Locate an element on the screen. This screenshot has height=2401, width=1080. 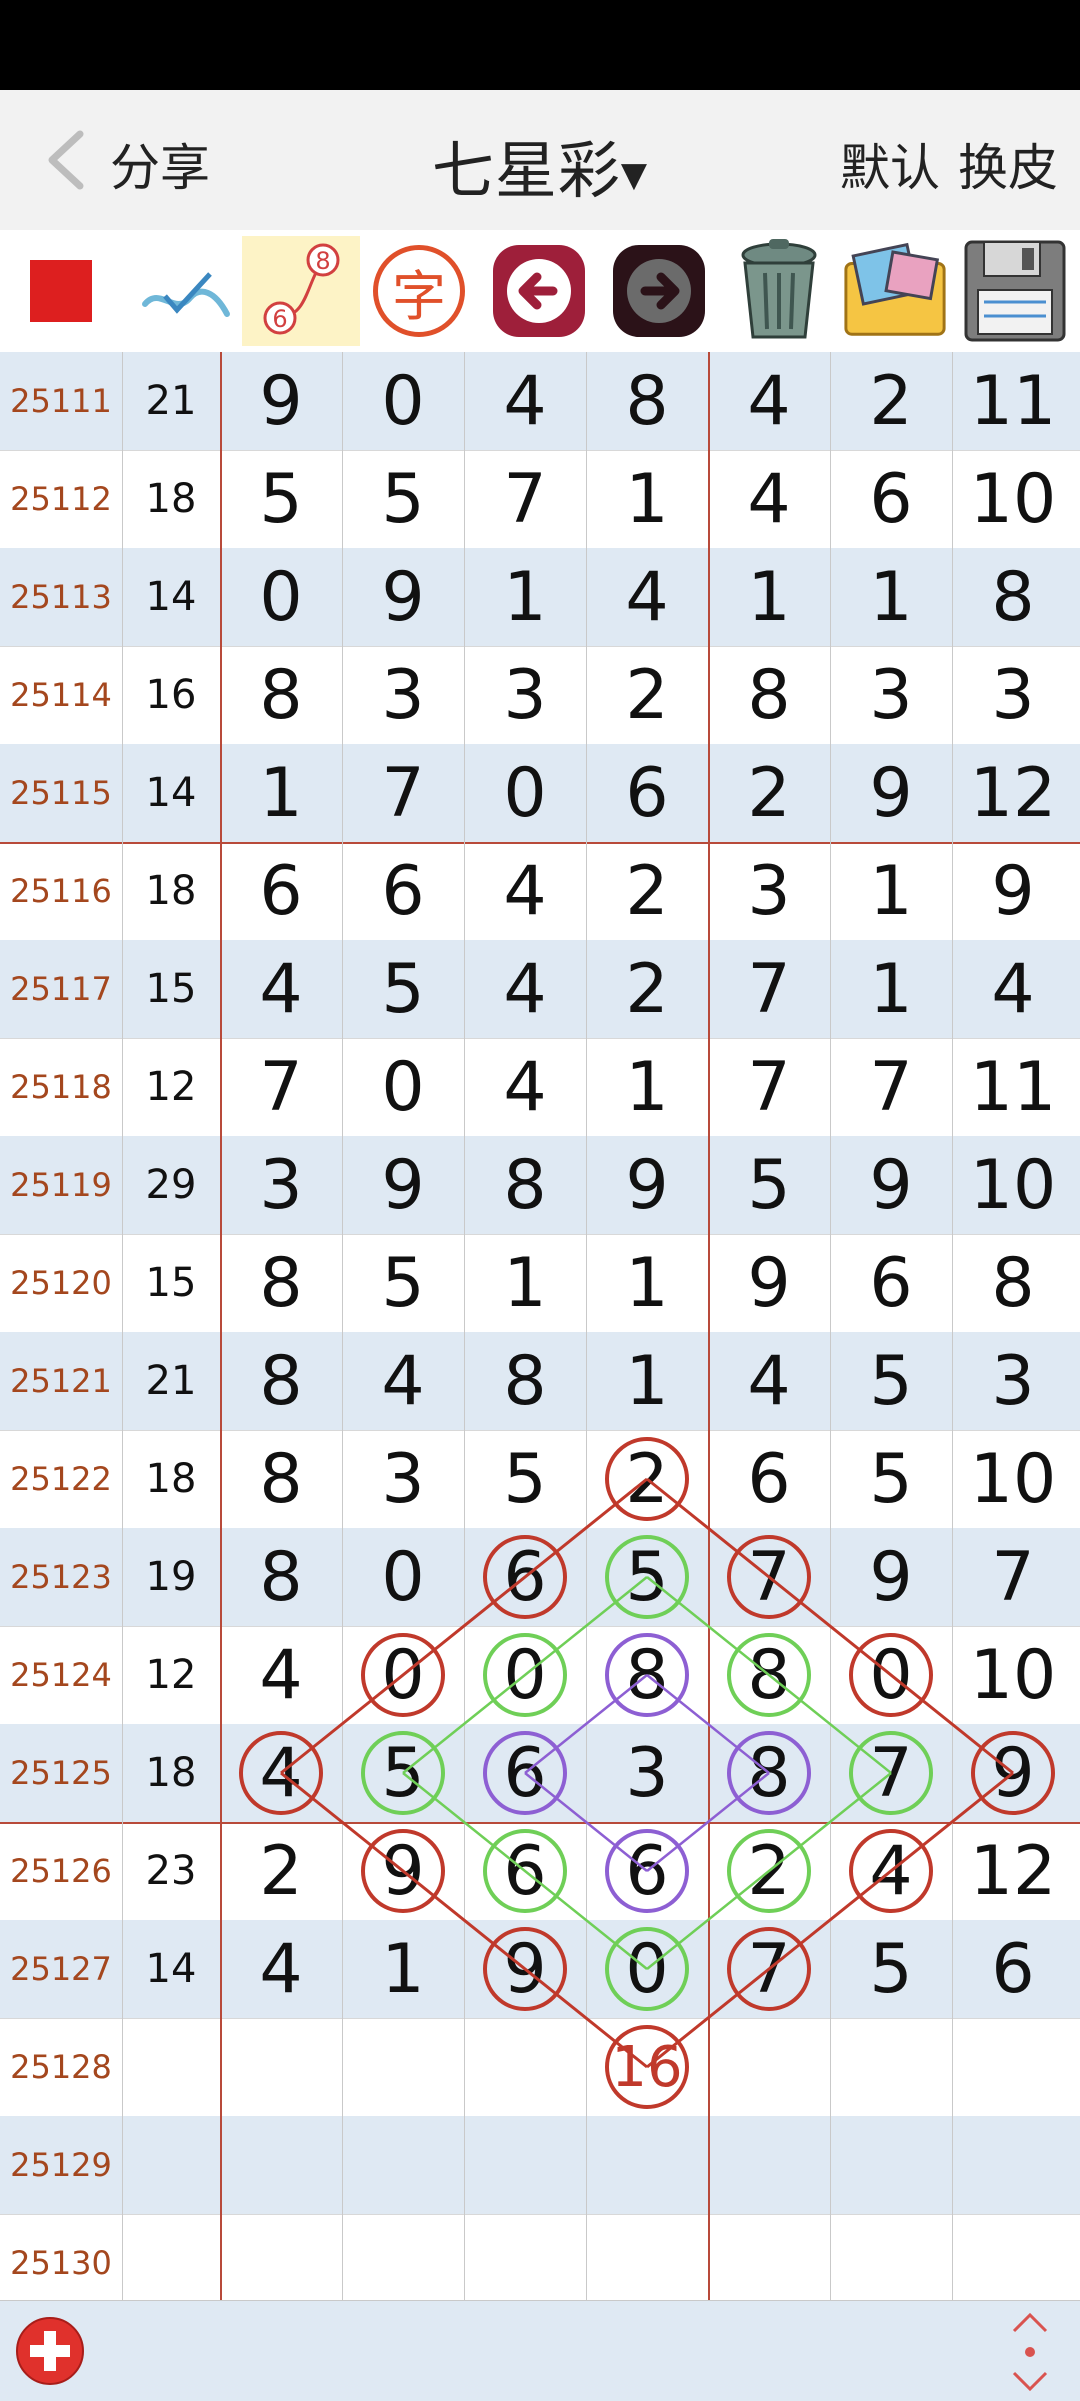
add-icon is located at coordinates (50, 2351).